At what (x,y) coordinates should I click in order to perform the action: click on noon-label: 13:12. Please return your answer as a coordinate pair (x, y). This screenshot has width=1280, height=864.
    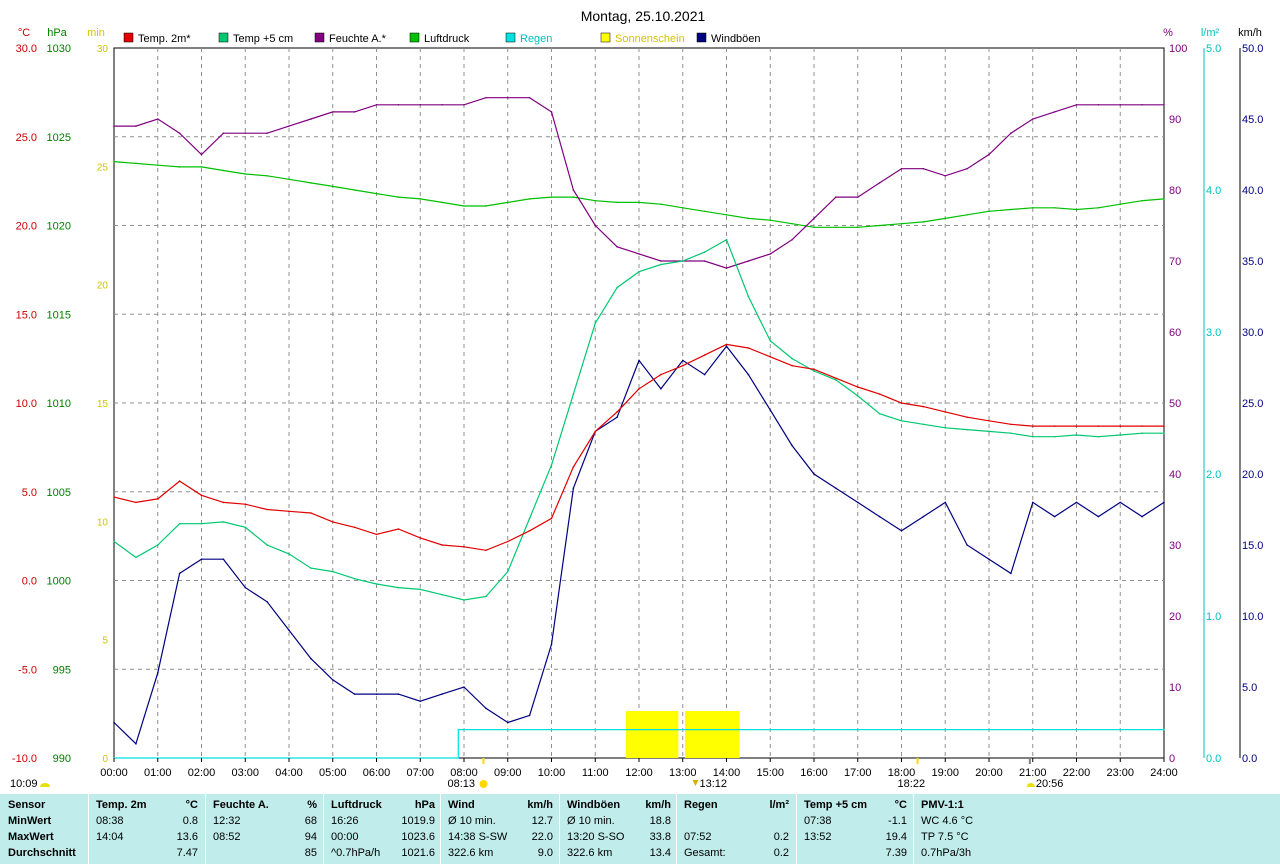
    Looking at the image, I should click on (714, 784).